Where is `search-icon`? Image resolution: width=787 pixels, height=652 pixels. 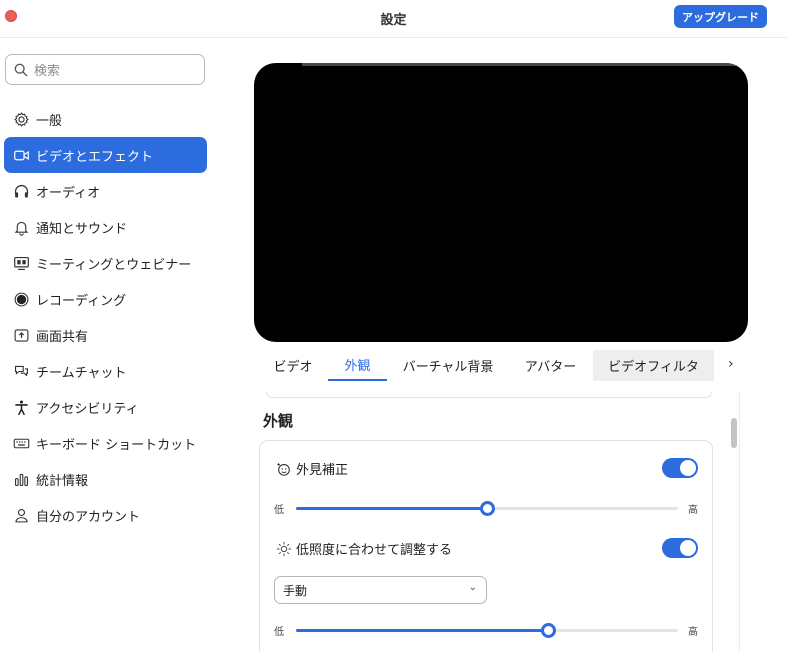
search-icon is located at coordinates (21, 69).